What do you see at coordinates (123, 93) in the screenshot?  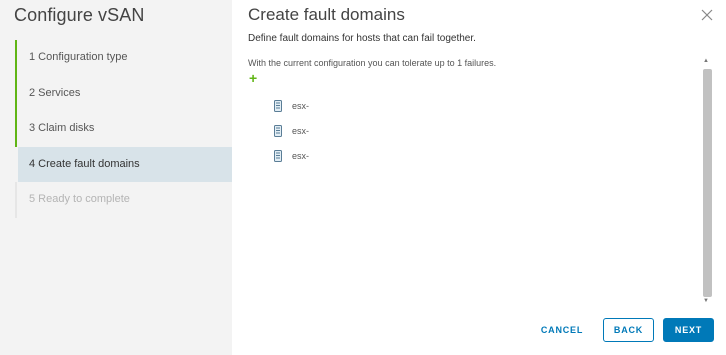 I see `step-services: 2 Services` at bounding box center [123, 93].